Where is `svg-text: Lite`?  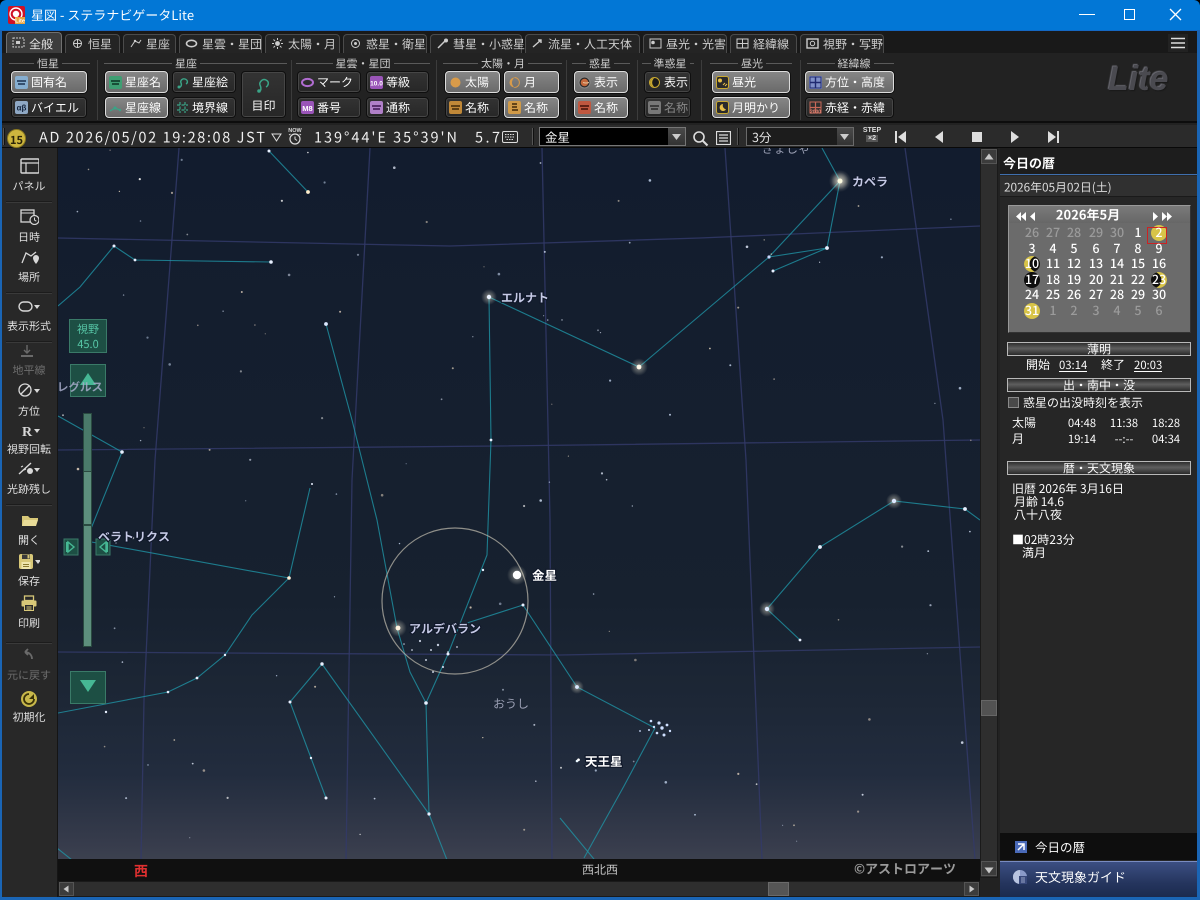
svg-text: Lite is located at coordinates (20, 21).